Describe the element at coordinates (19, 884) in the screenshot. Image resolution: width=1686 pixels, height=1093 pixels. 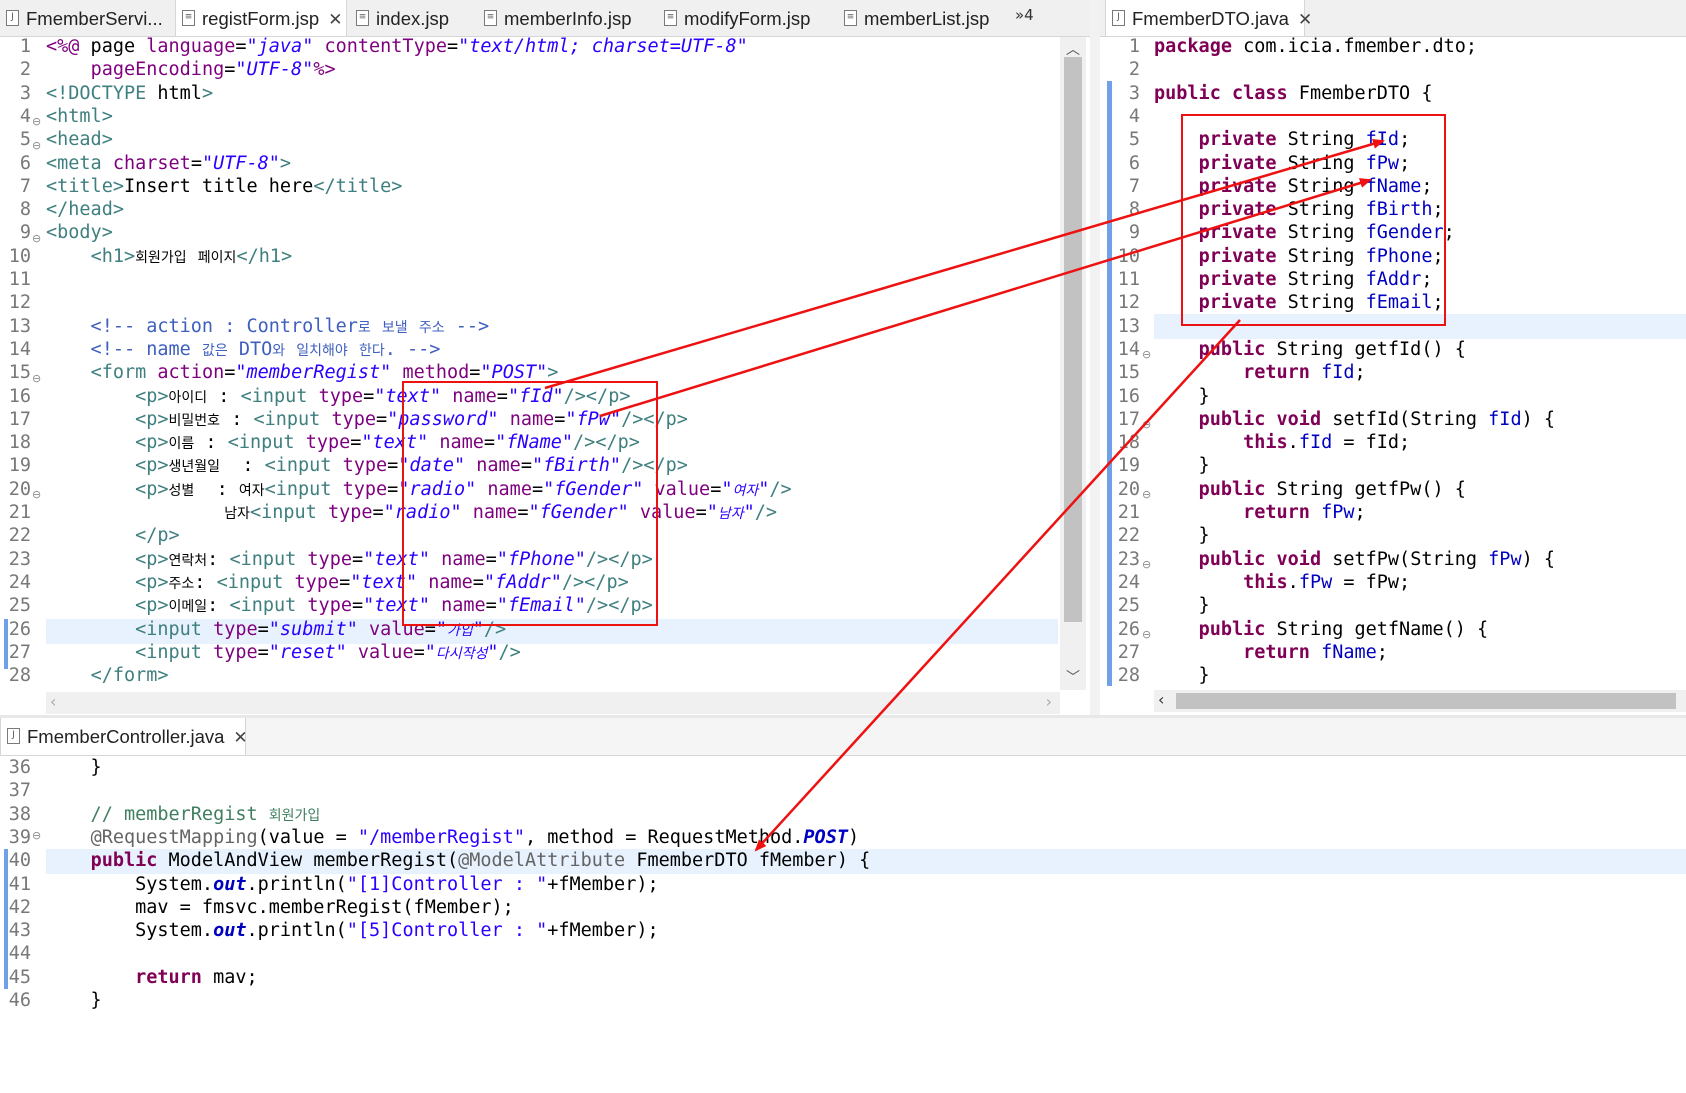
I see `line-number: 41` at that location.